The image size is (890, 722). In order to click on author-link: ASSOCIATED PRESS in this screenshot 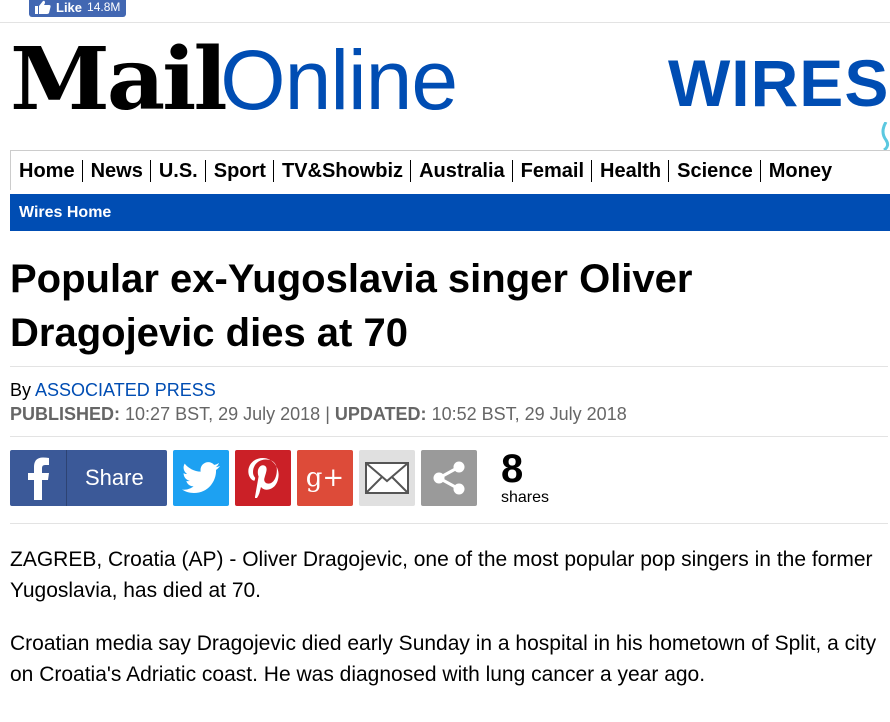, I will do `click(125, 390)`.